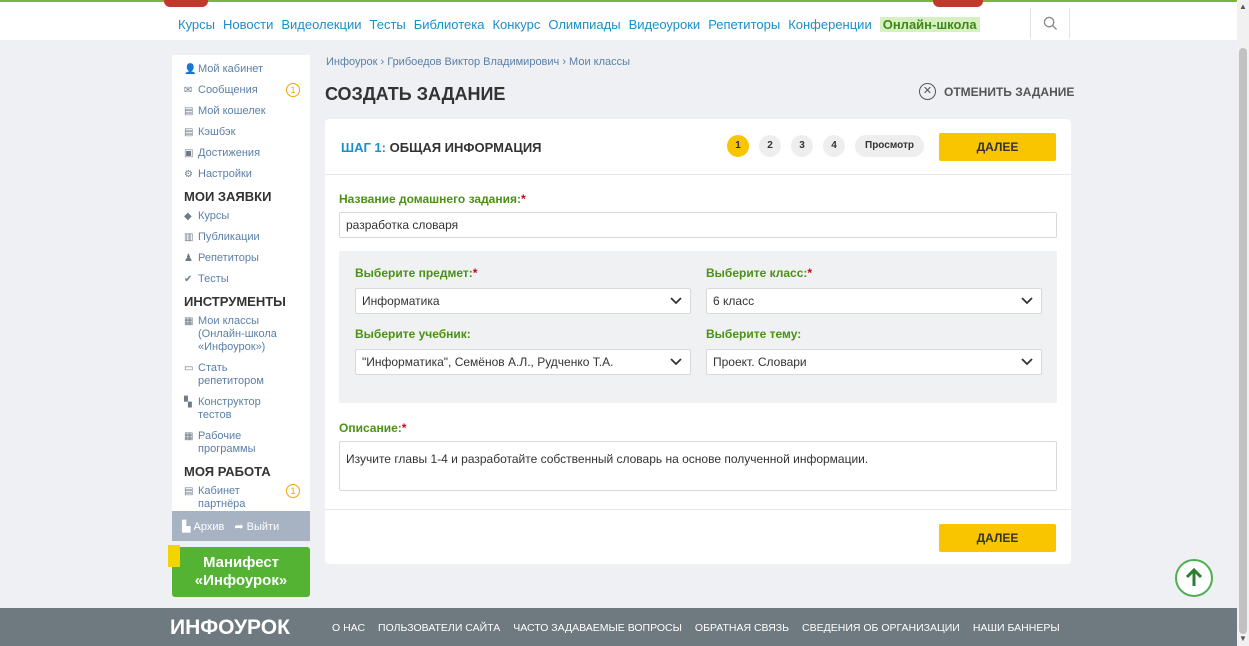  What do you see at coordinates (247, 258) in the screenshot?
I see `sidebar-item-tutors: ♟ Репетиторы` at bounding box center [247, 258].